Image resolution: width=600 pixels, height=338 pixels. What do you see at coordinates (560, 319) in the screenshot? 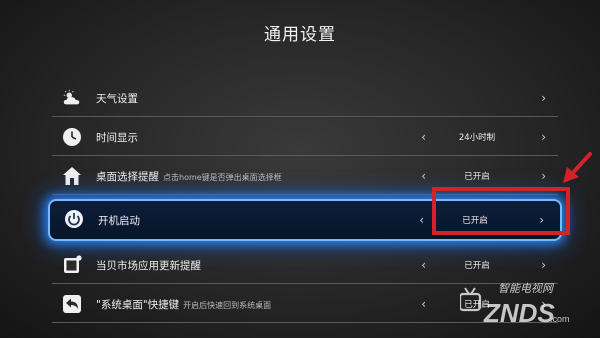
I see `svg-text: .com` at bounding box center [560, 319].